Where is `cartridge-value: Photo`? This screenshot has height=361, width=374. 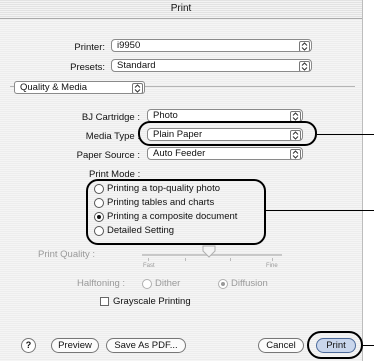 cartridge-value: Photo is located at coordinates (165, 115).